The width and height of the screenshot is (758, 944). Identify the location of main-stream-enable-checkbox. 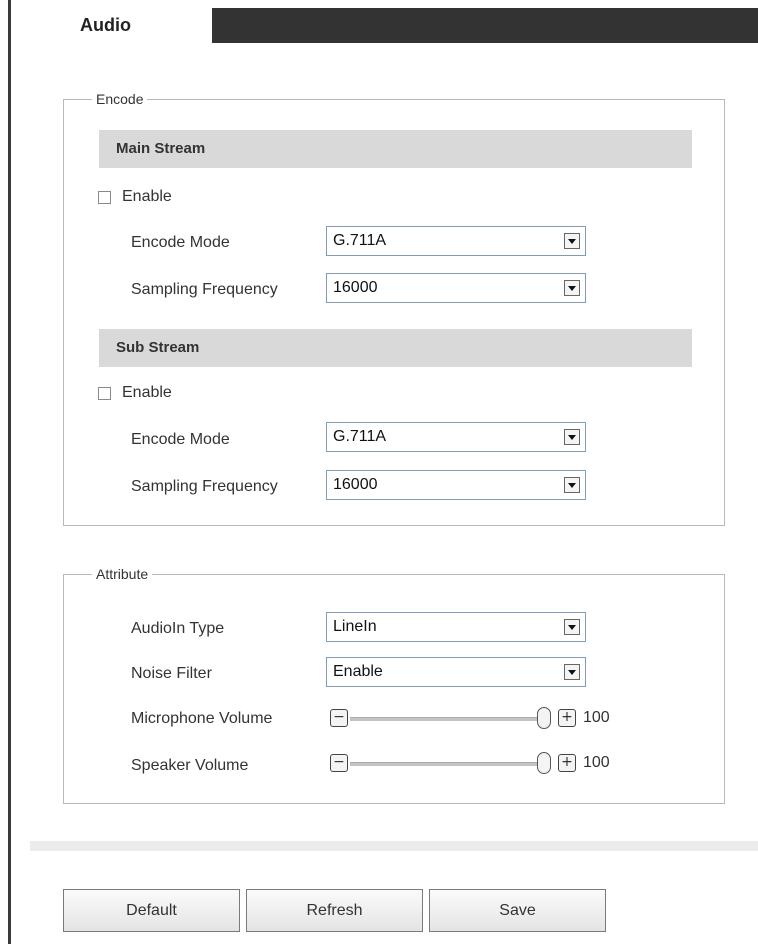
(104, 197).